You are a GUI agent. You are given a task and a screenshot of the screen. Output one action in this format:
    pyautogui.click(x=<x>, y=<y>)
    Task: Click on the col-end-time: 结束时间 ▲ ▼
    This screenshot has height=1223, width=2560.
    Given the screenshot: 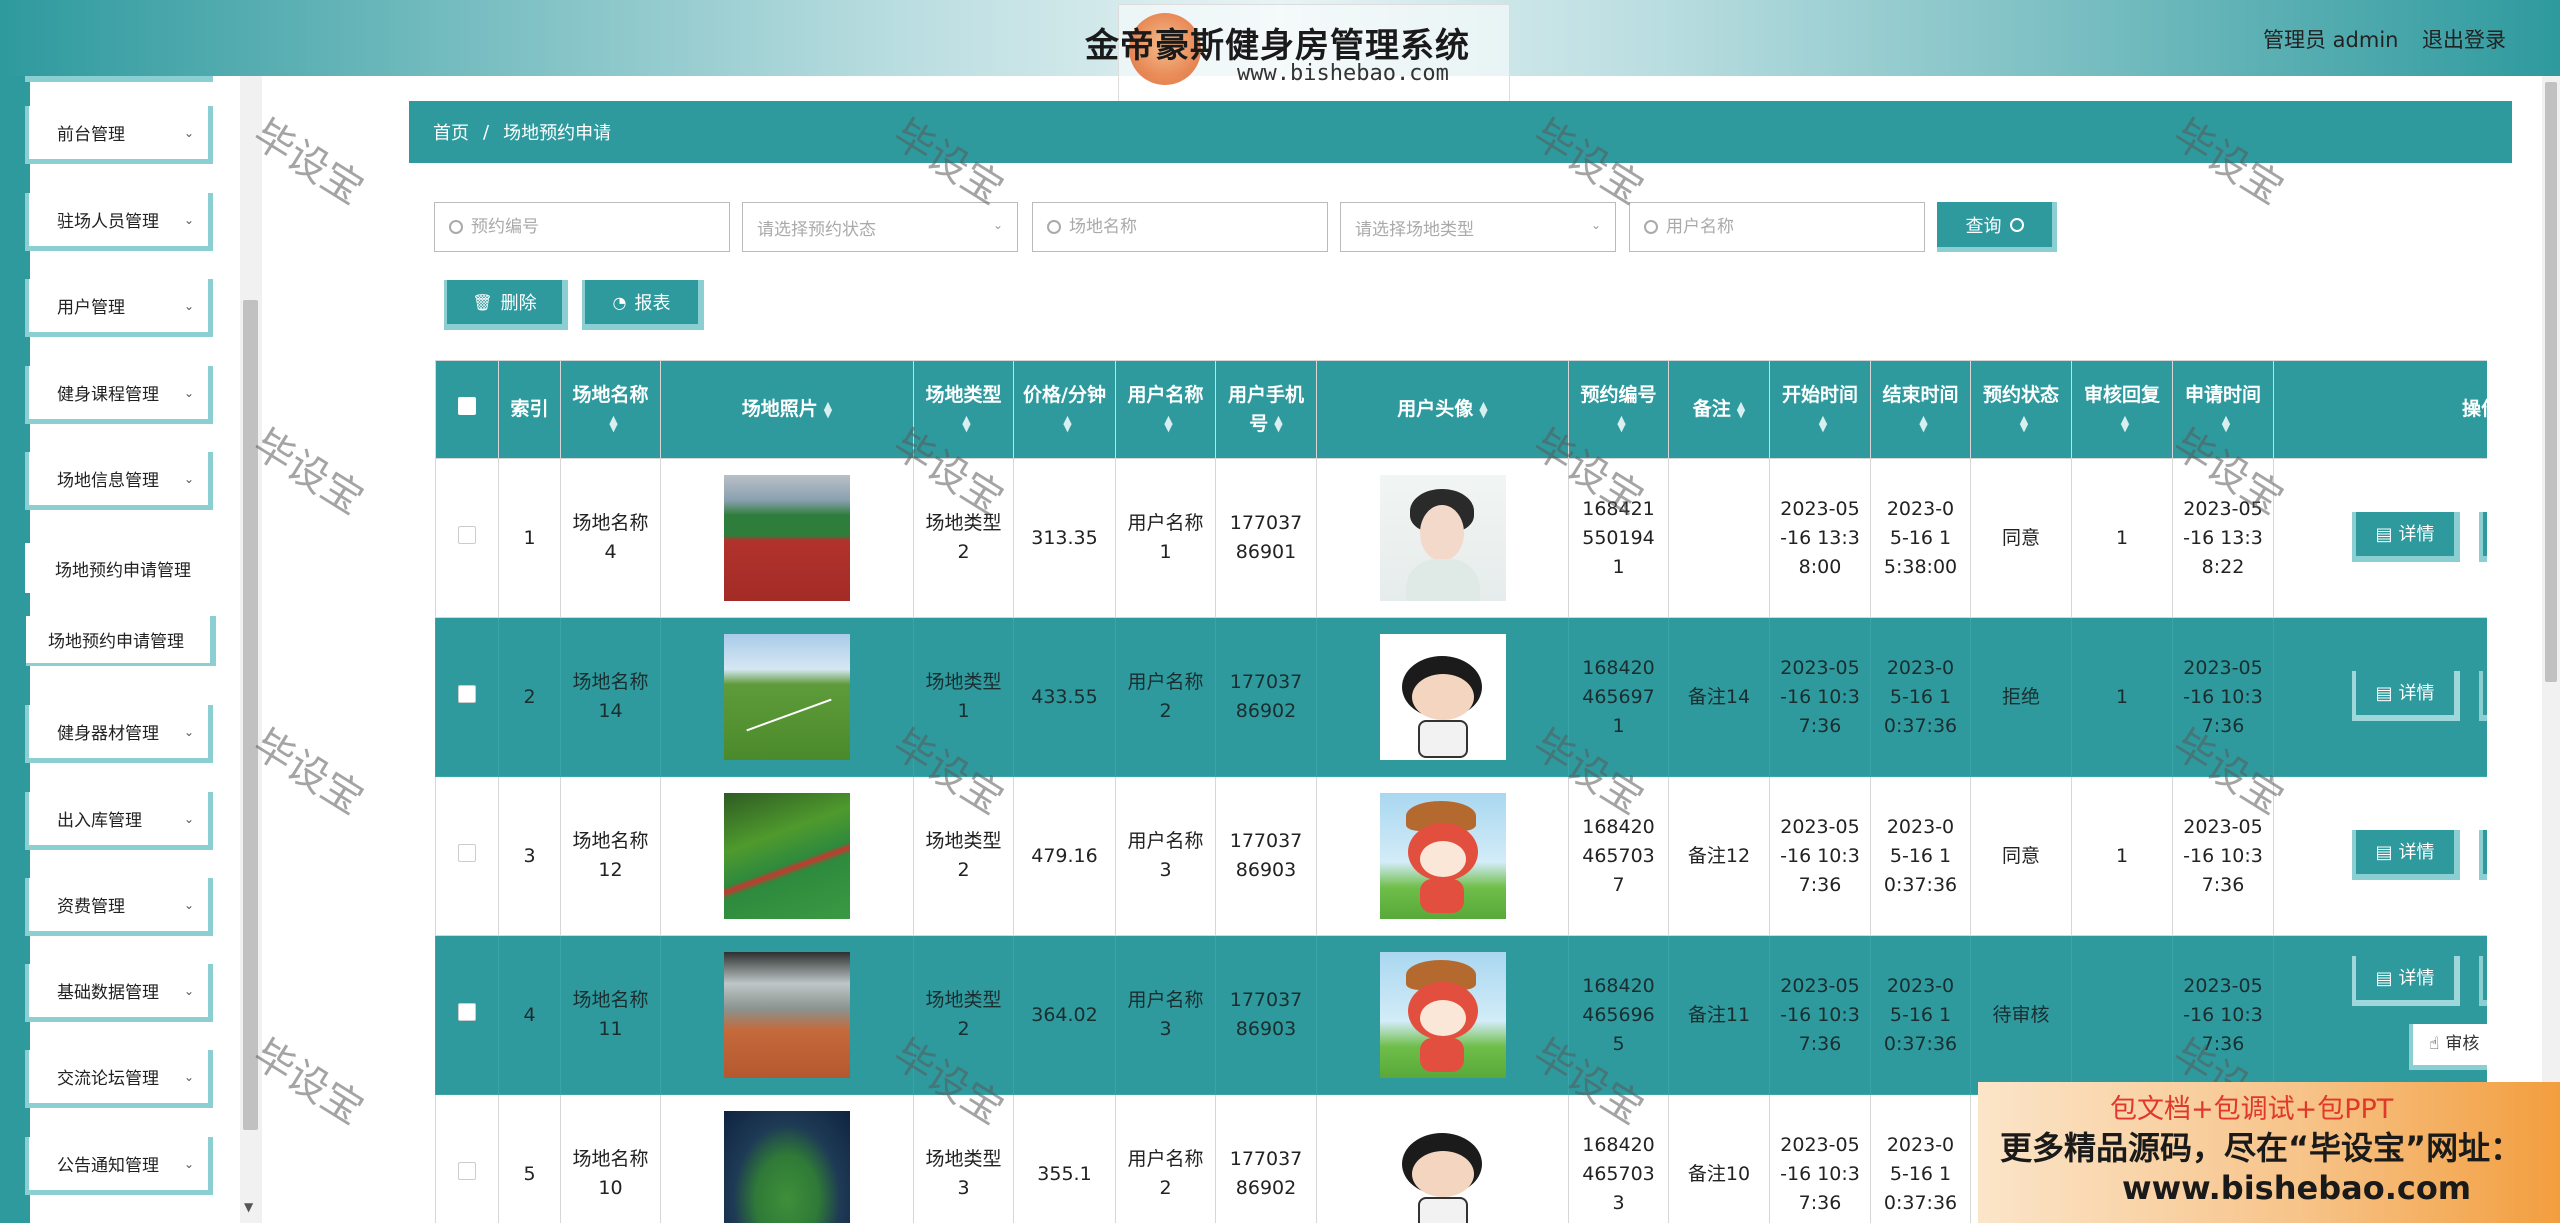 What is the action you would take?
    pyautogui.click(x=1920, y=409)
    